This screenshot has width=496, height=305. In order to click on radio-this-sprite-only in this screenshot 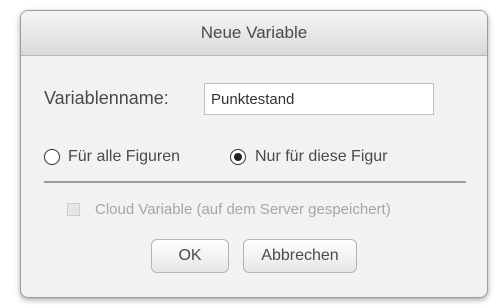, I will do `click(238, 157)`.